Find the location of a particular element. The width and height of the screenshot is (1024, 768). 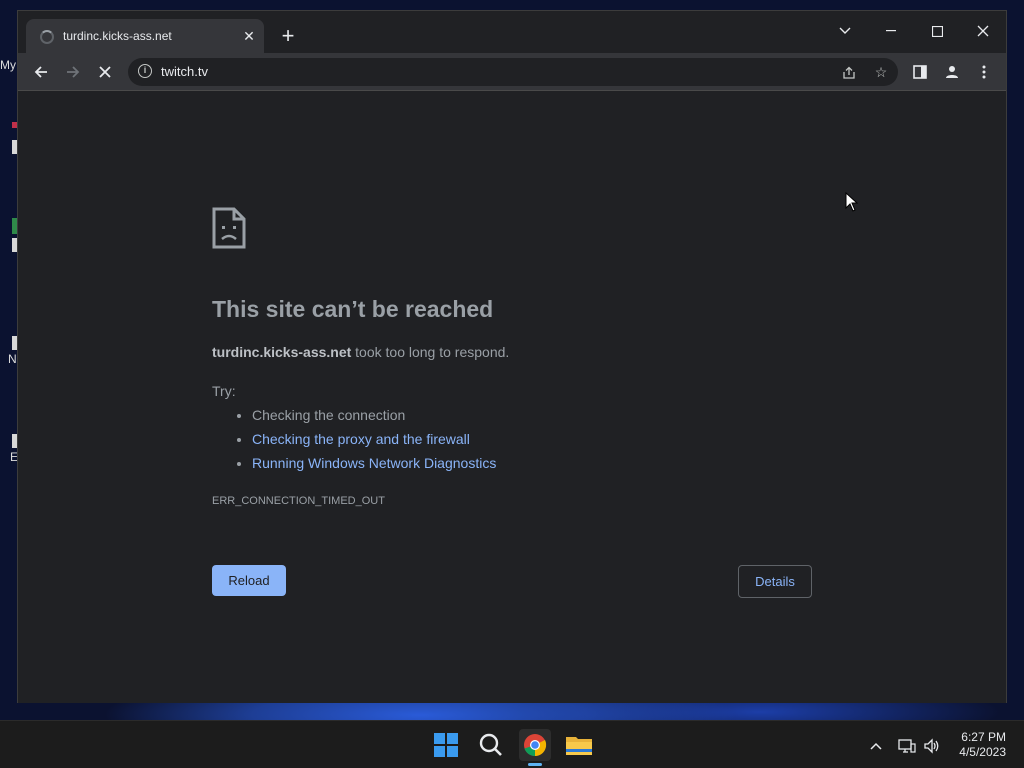

details-button: Details is located at coordinates (775, 581).